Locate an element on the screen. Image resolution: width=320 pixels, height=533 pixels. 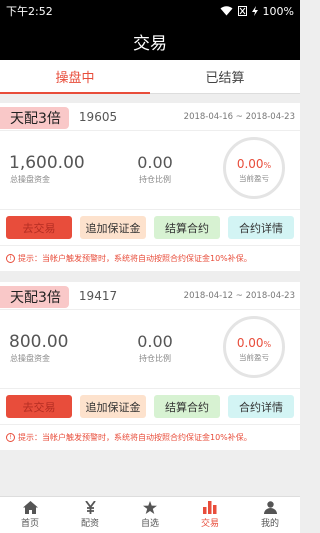
contract-code: 19417 is located at coordinates (98, 295).